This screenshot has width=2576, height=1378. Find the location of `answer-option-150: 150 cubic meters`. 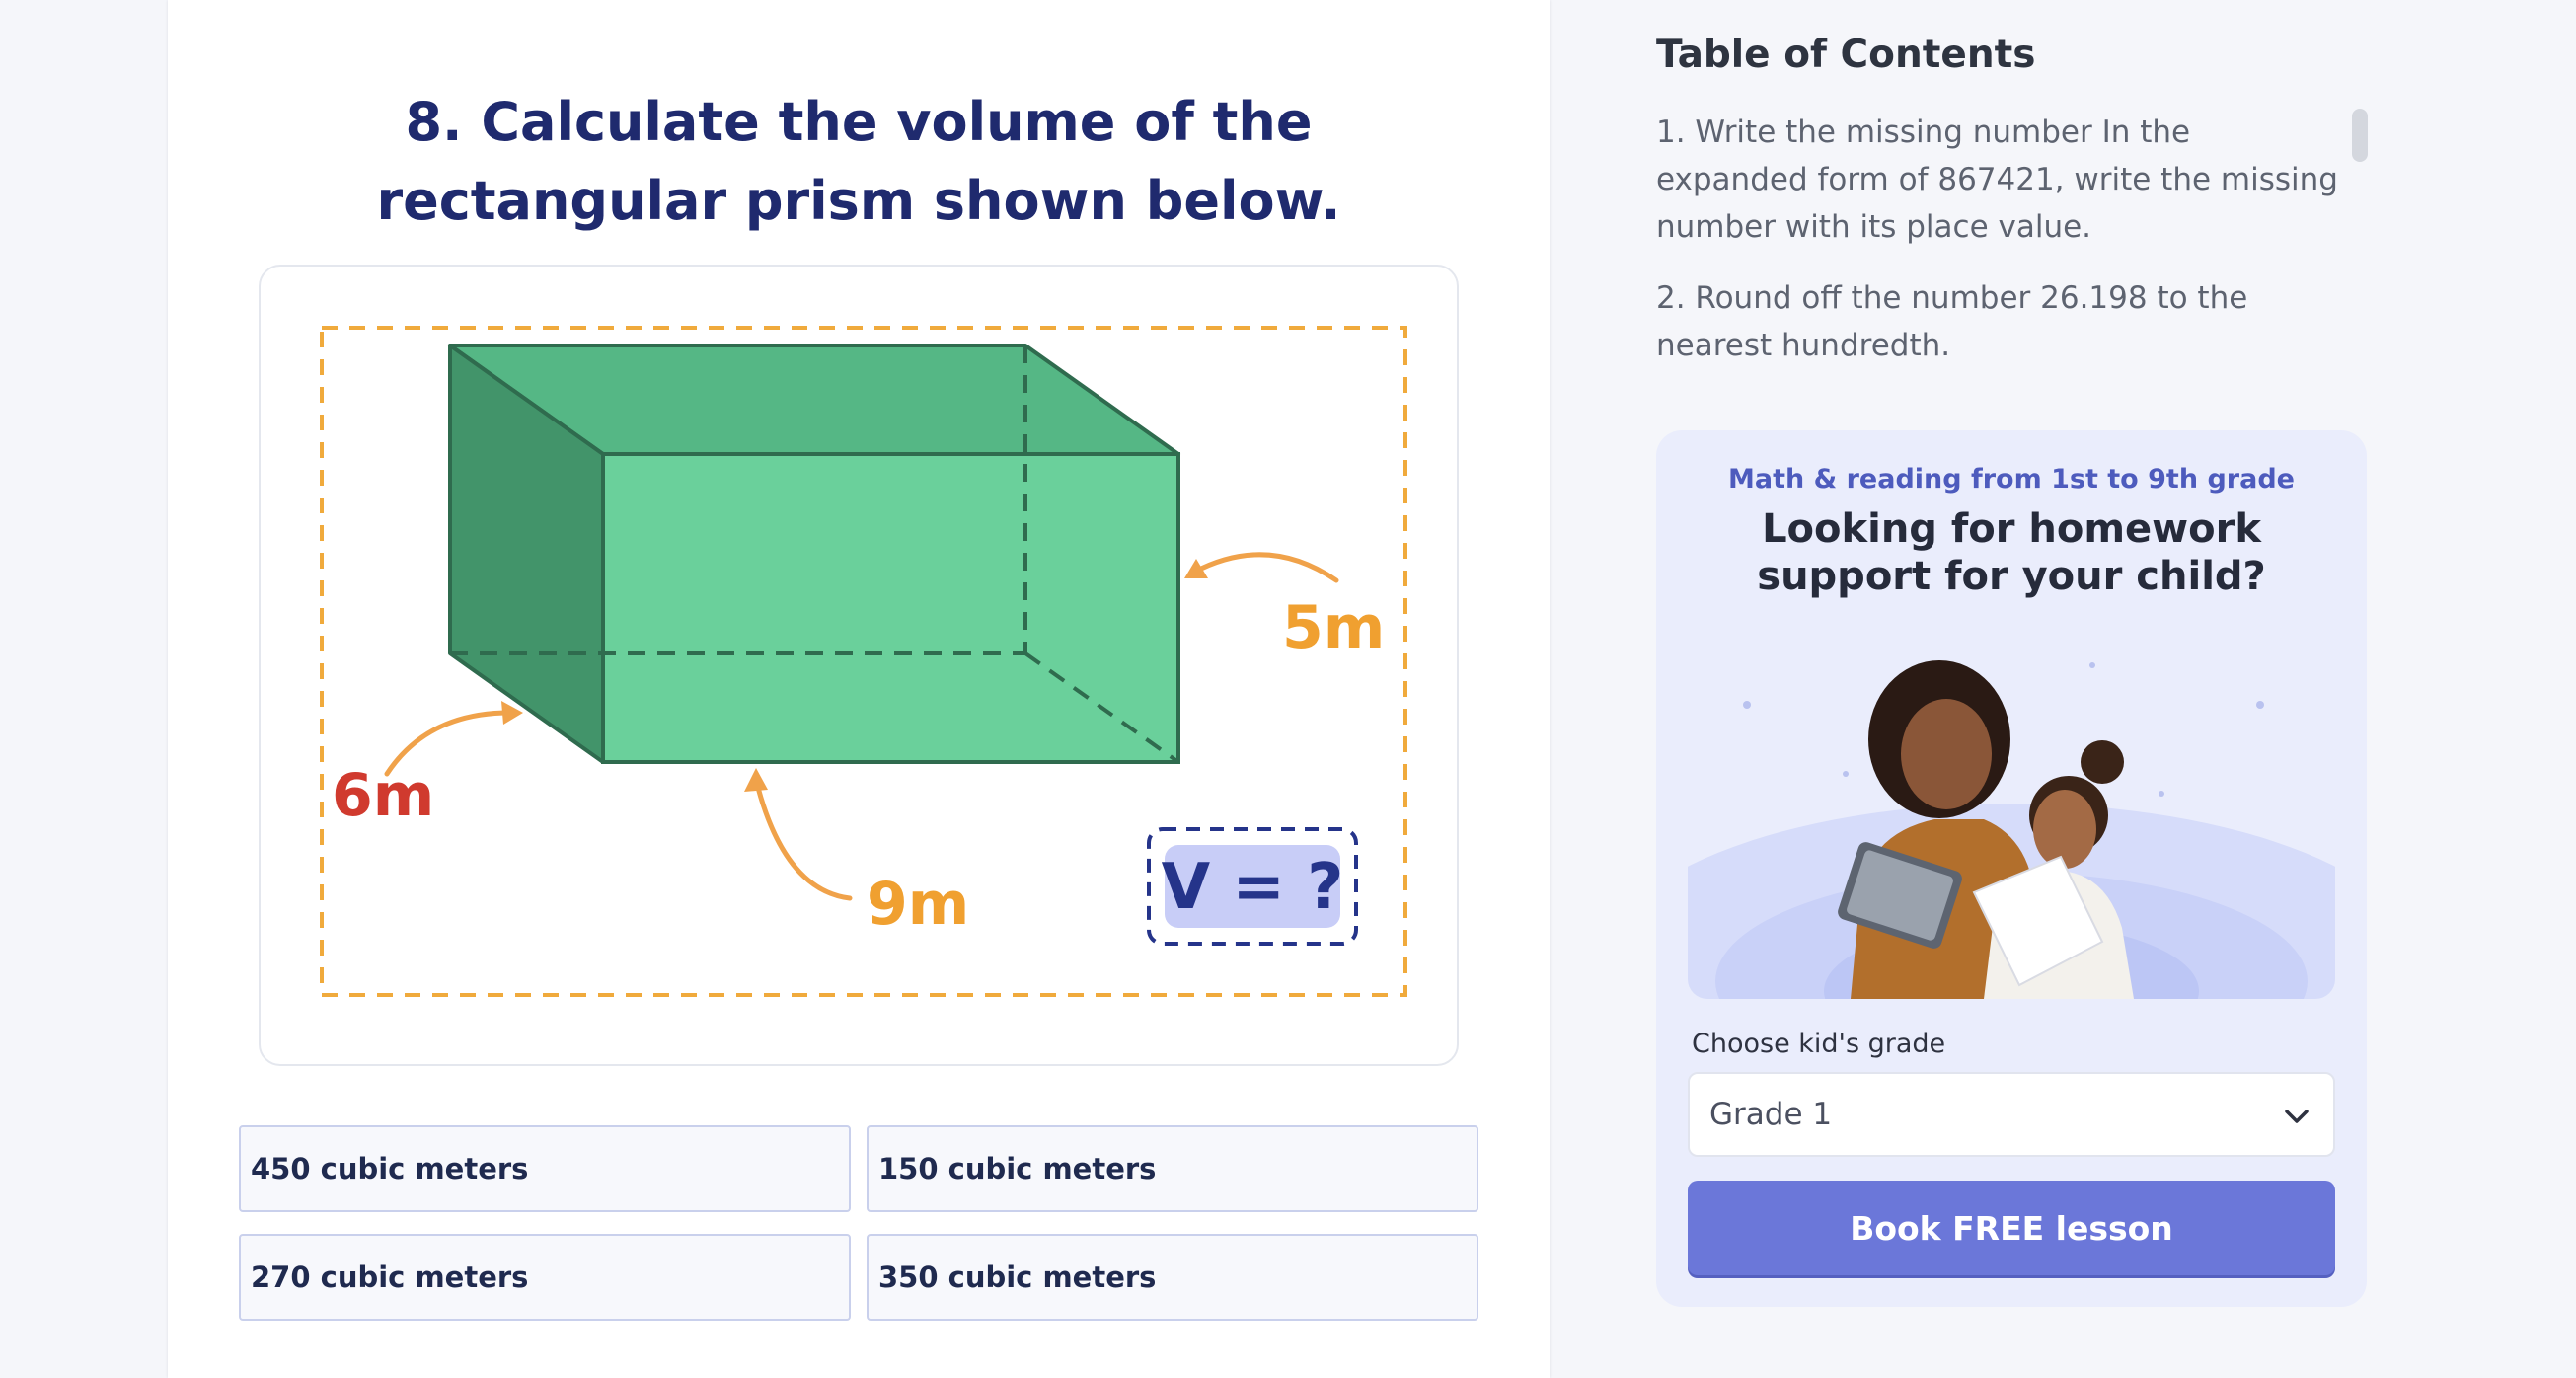

answer-option-150: 150 cubic meters is located at coordinates (1173, 1168).